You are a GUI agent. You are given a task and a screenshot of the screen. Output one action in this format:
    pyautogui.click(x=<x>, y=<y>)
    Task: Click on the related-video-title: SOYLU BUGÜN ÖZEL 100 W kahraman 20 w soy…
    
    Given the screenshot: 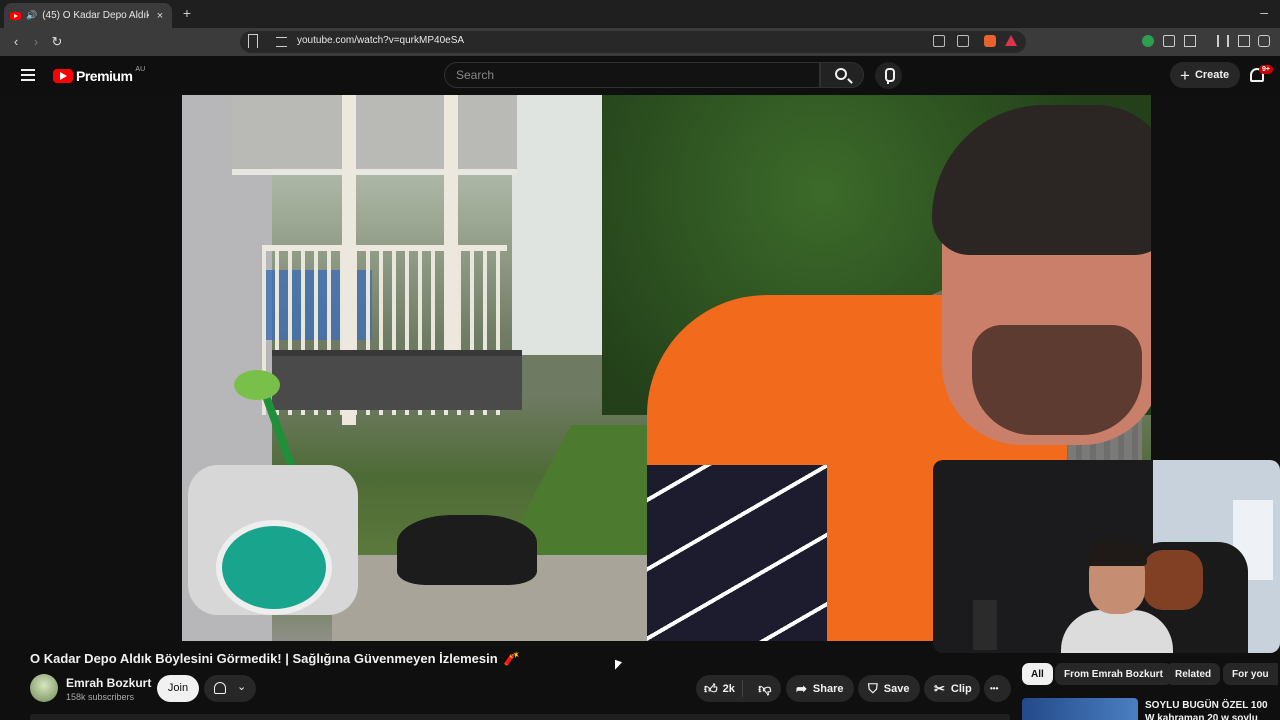 What is the action you would take?
    pyautogui.click(x=1210, y=709)
    